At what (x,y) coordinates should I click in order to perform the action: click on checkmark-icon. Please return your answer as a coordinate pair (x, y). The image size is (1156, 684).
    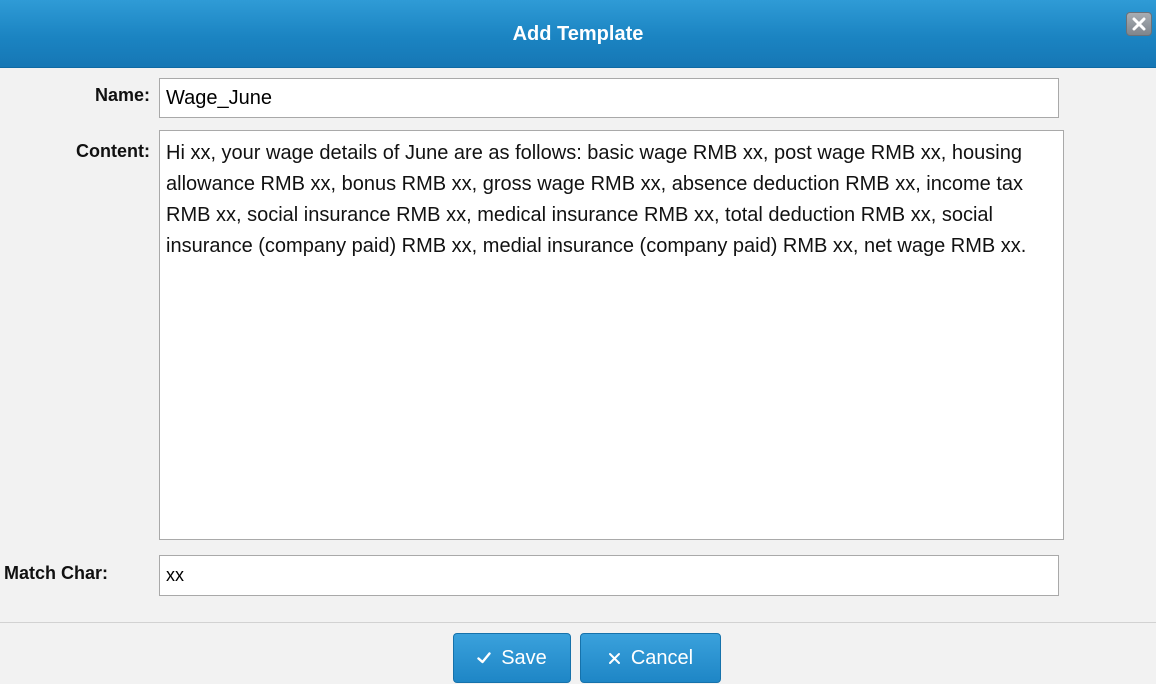
    Looking at the image, I should click on (484, 658).